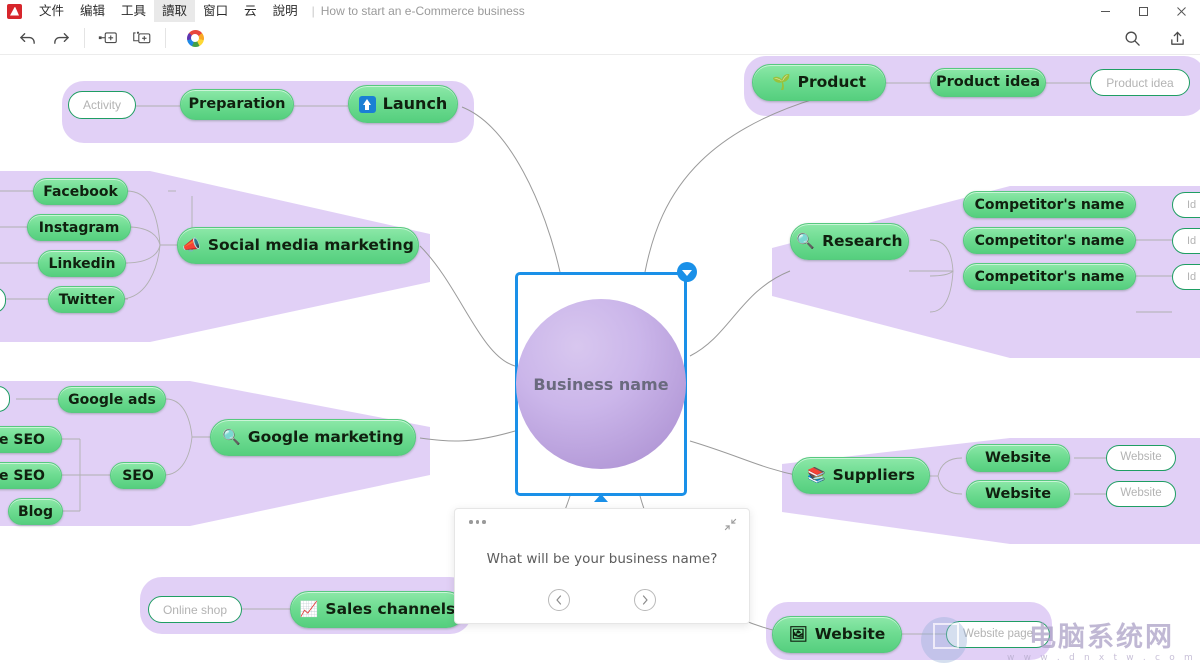 The width and height of the screenshot is (1200, 665). What do you see at coordinates (195, 609) in the screenshot?
I see `node-online-shop: Online shop` at bounding box center [195, 609].